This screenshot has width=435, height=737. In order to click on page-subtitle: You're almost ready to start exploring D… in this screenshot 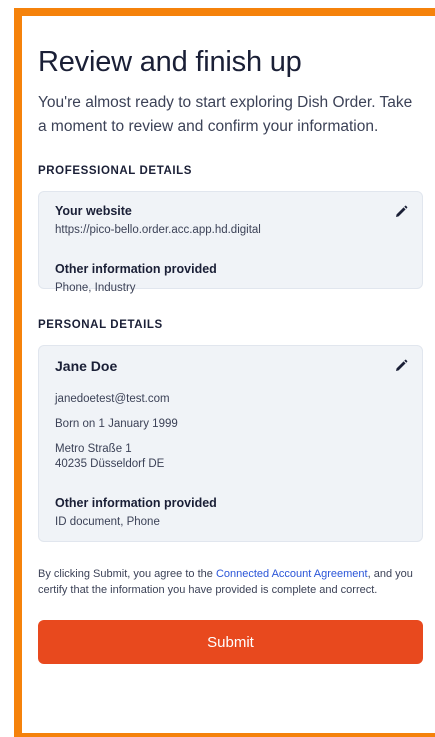, I will do `click(225, 114)`.